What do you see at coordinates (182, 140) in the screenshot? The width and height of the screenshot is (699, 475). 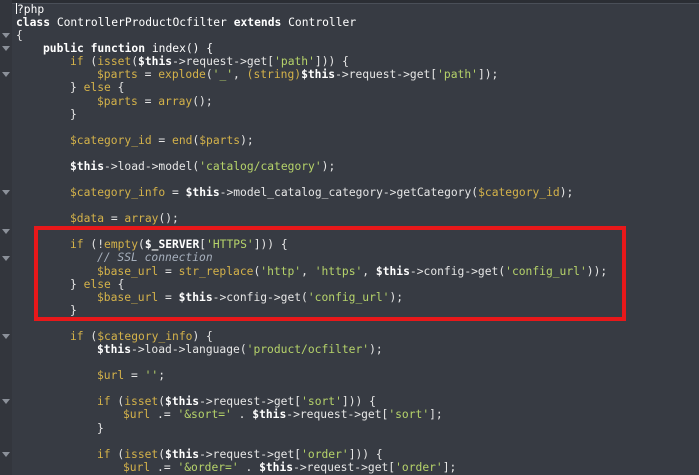 I see `code-token-fn: end` at bounding box center [182, 140].